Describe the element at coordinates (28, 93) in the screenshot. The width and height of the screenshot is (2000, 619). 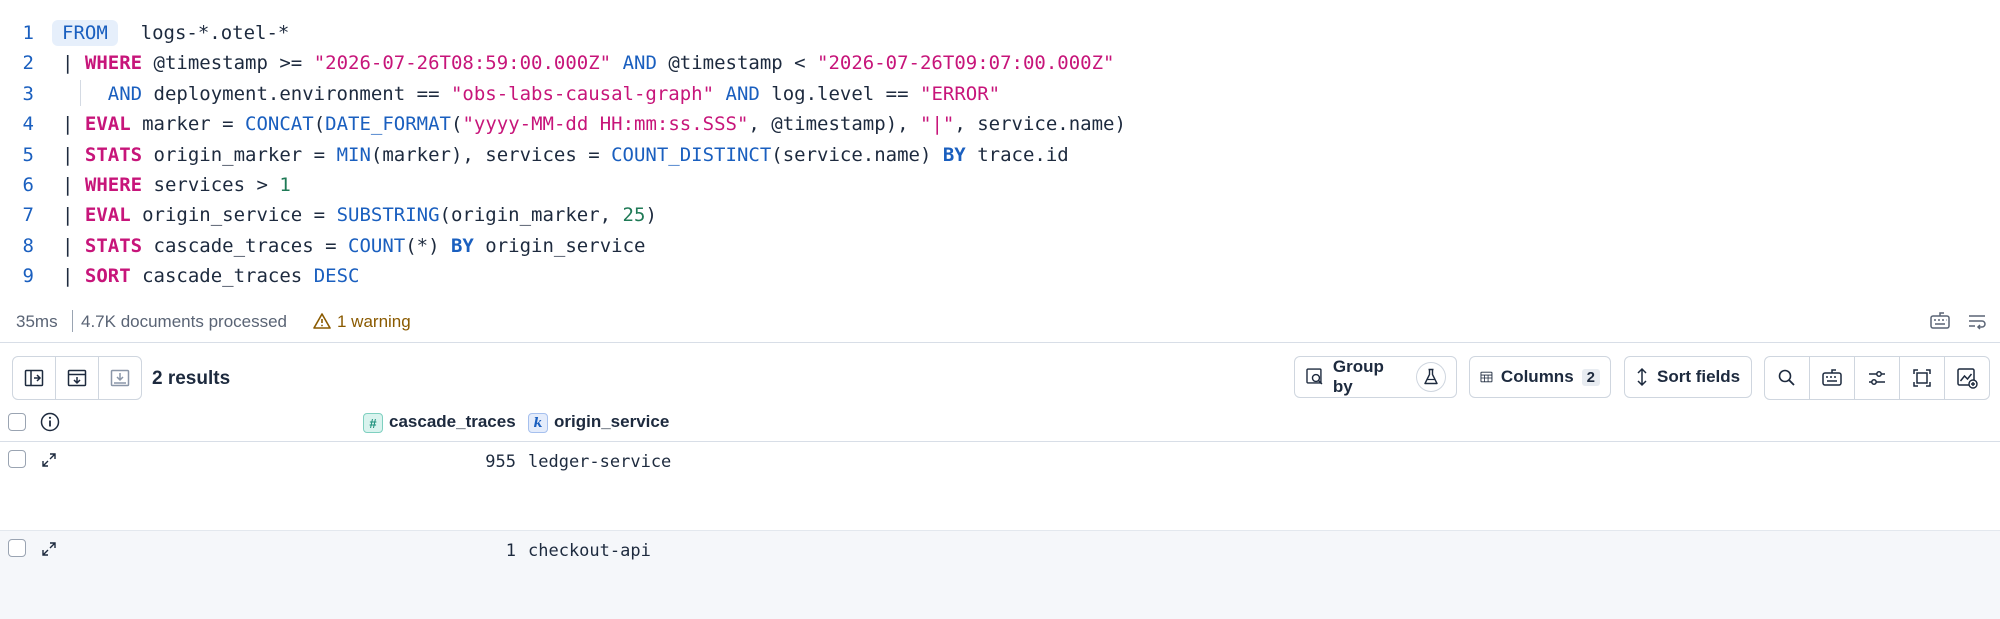
I see `line-number: 3` at that location.